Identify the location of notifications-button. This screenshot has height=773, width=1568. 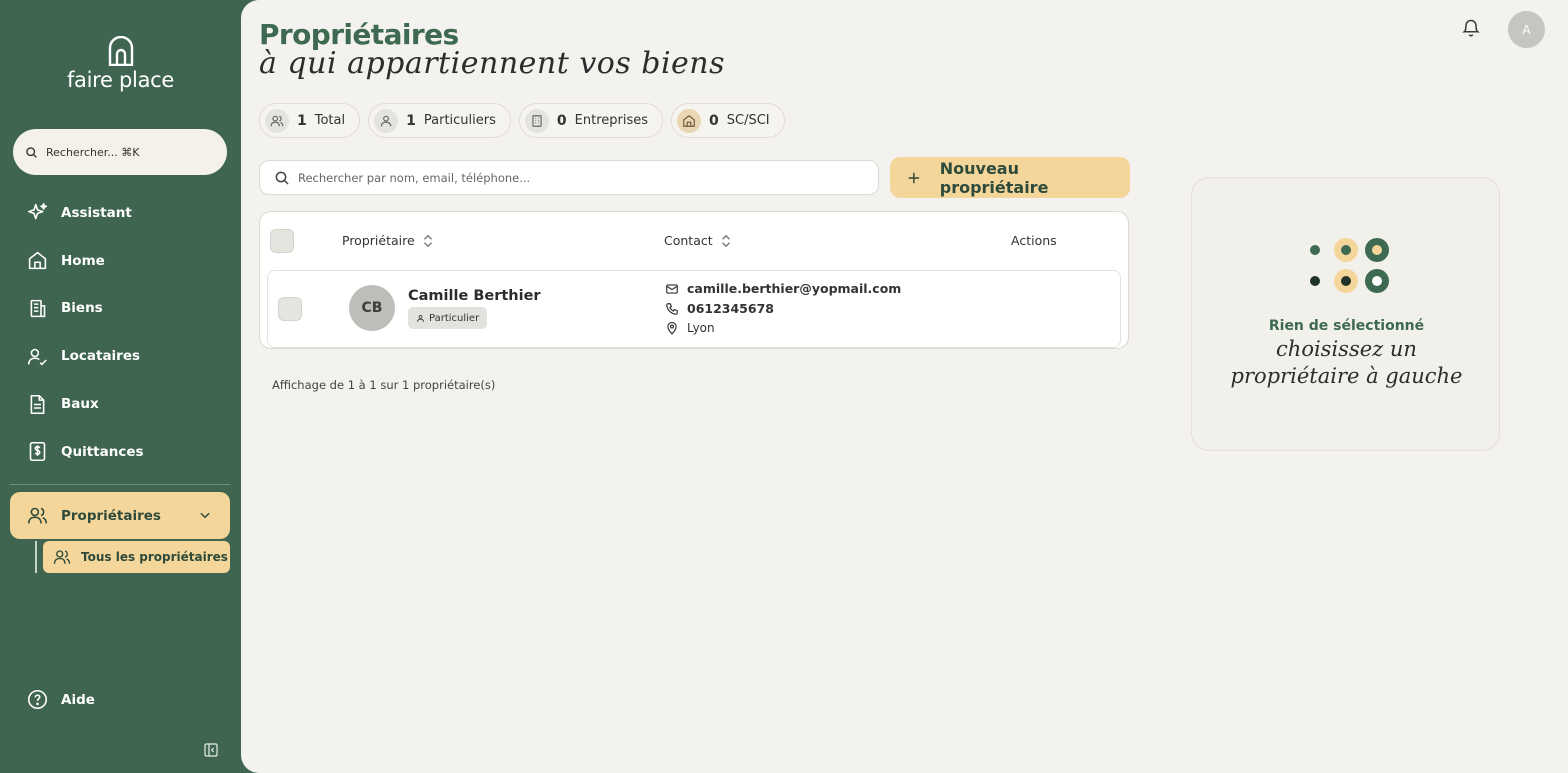
(1471, 30).